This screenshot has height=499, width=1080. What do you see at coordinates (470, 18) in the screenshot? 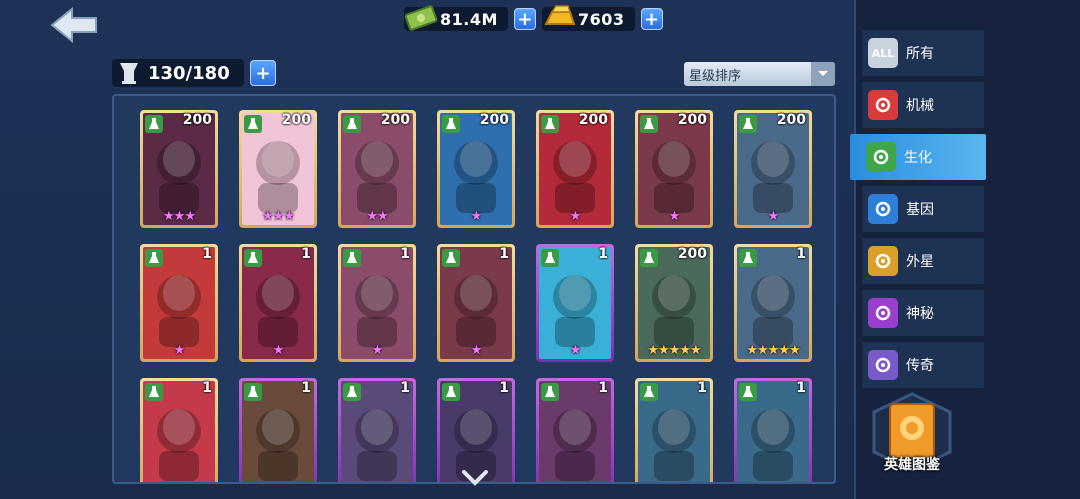
I see `money-counter: 81.4M +` at bounding box center [470, 18].